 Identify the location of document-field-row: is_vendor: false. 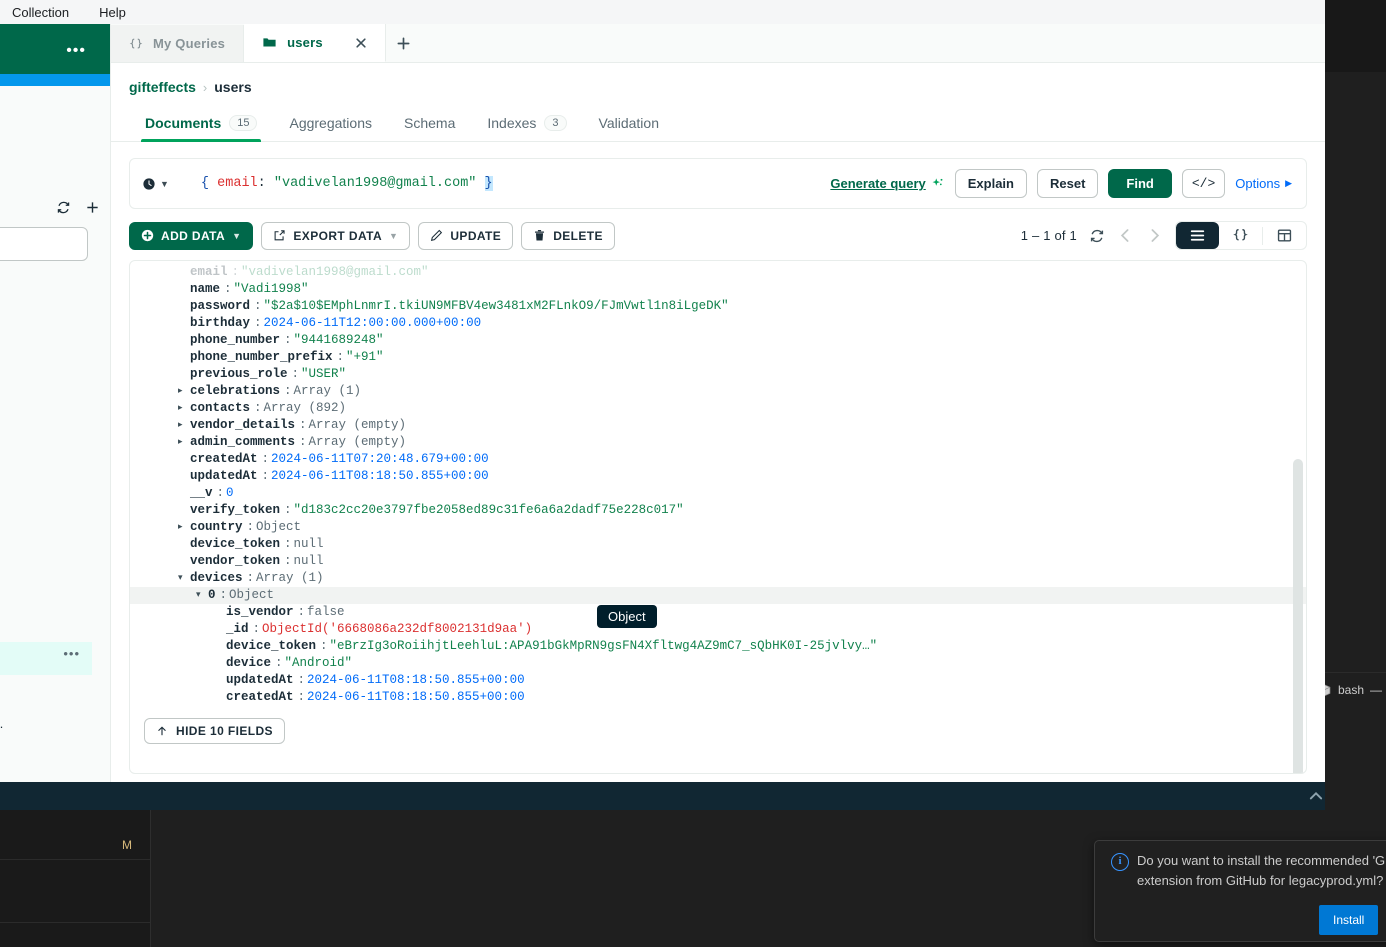
(718, 612).